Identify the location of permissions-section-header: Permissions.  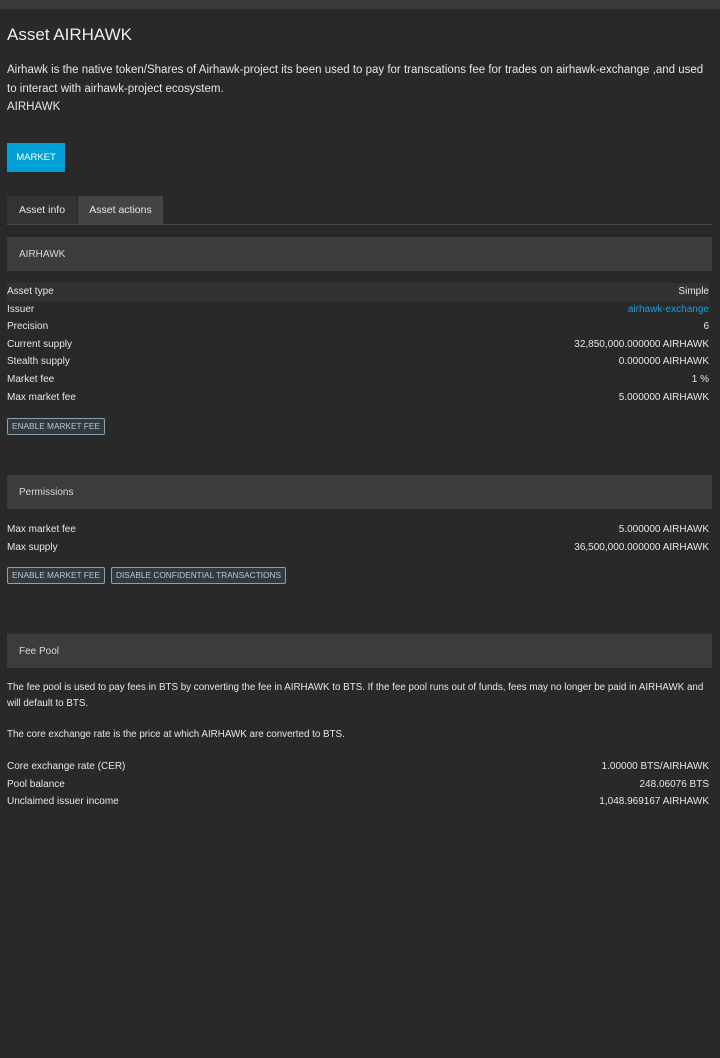
(359, 492).